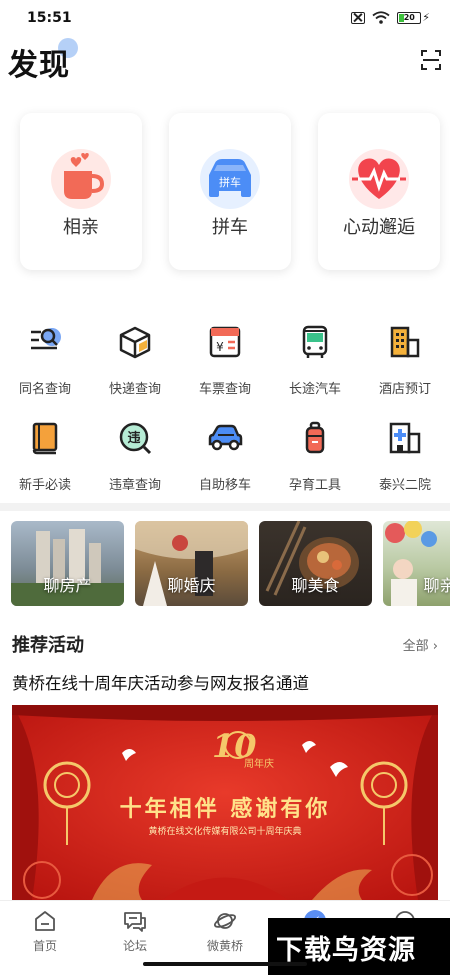 The width and height of the screenshot is (450, 975). I want to click on service-label: 新手必读, so click(44, 485).